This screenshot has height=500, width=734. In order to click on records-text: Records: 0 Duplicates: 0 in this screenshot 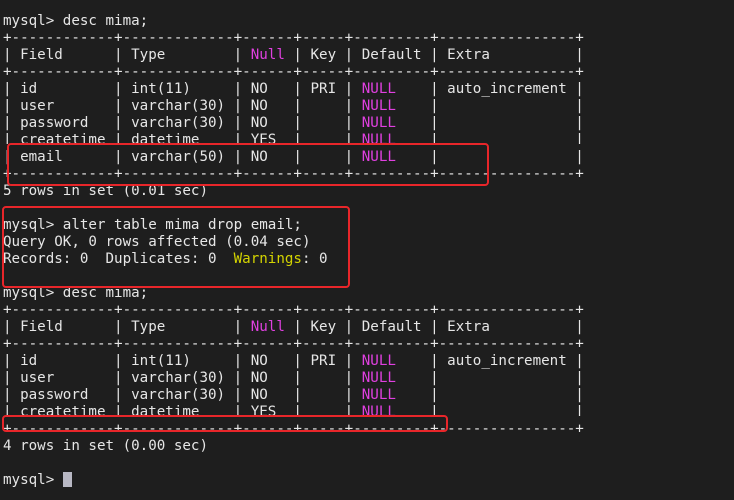, I will do `click(118, 259)`.